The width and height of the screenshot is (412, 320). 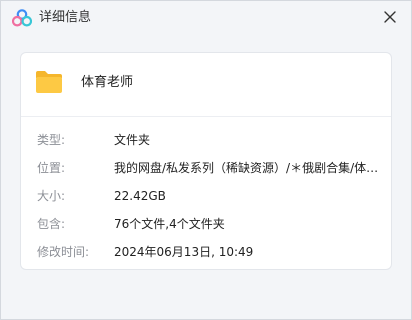 What do you see at coordinates (169, 224) in the screenshot?
I see `contains-value: 76个文件,4个文件夹` at bounding box center [169, 224].